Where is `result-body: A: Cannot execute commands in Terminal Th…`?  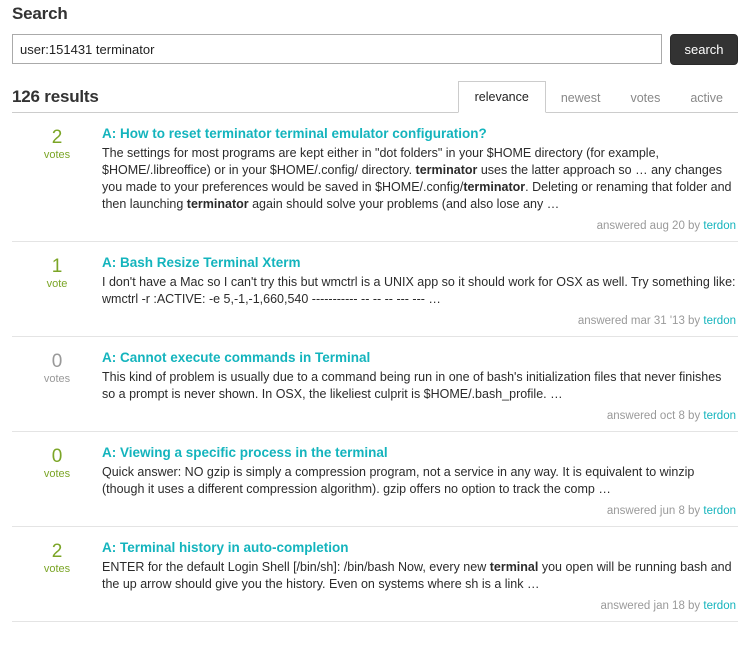 result-body: A: Cannot execute commands in Terminal Th… is located at coordinates (420, 386).